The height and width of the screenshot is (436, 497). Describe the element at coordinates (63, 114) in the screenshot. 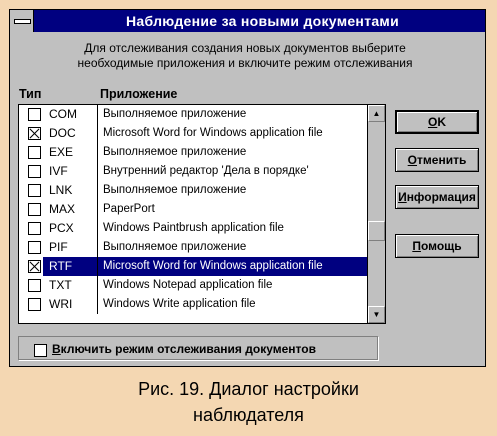

I see `file-type: COM` at that location.